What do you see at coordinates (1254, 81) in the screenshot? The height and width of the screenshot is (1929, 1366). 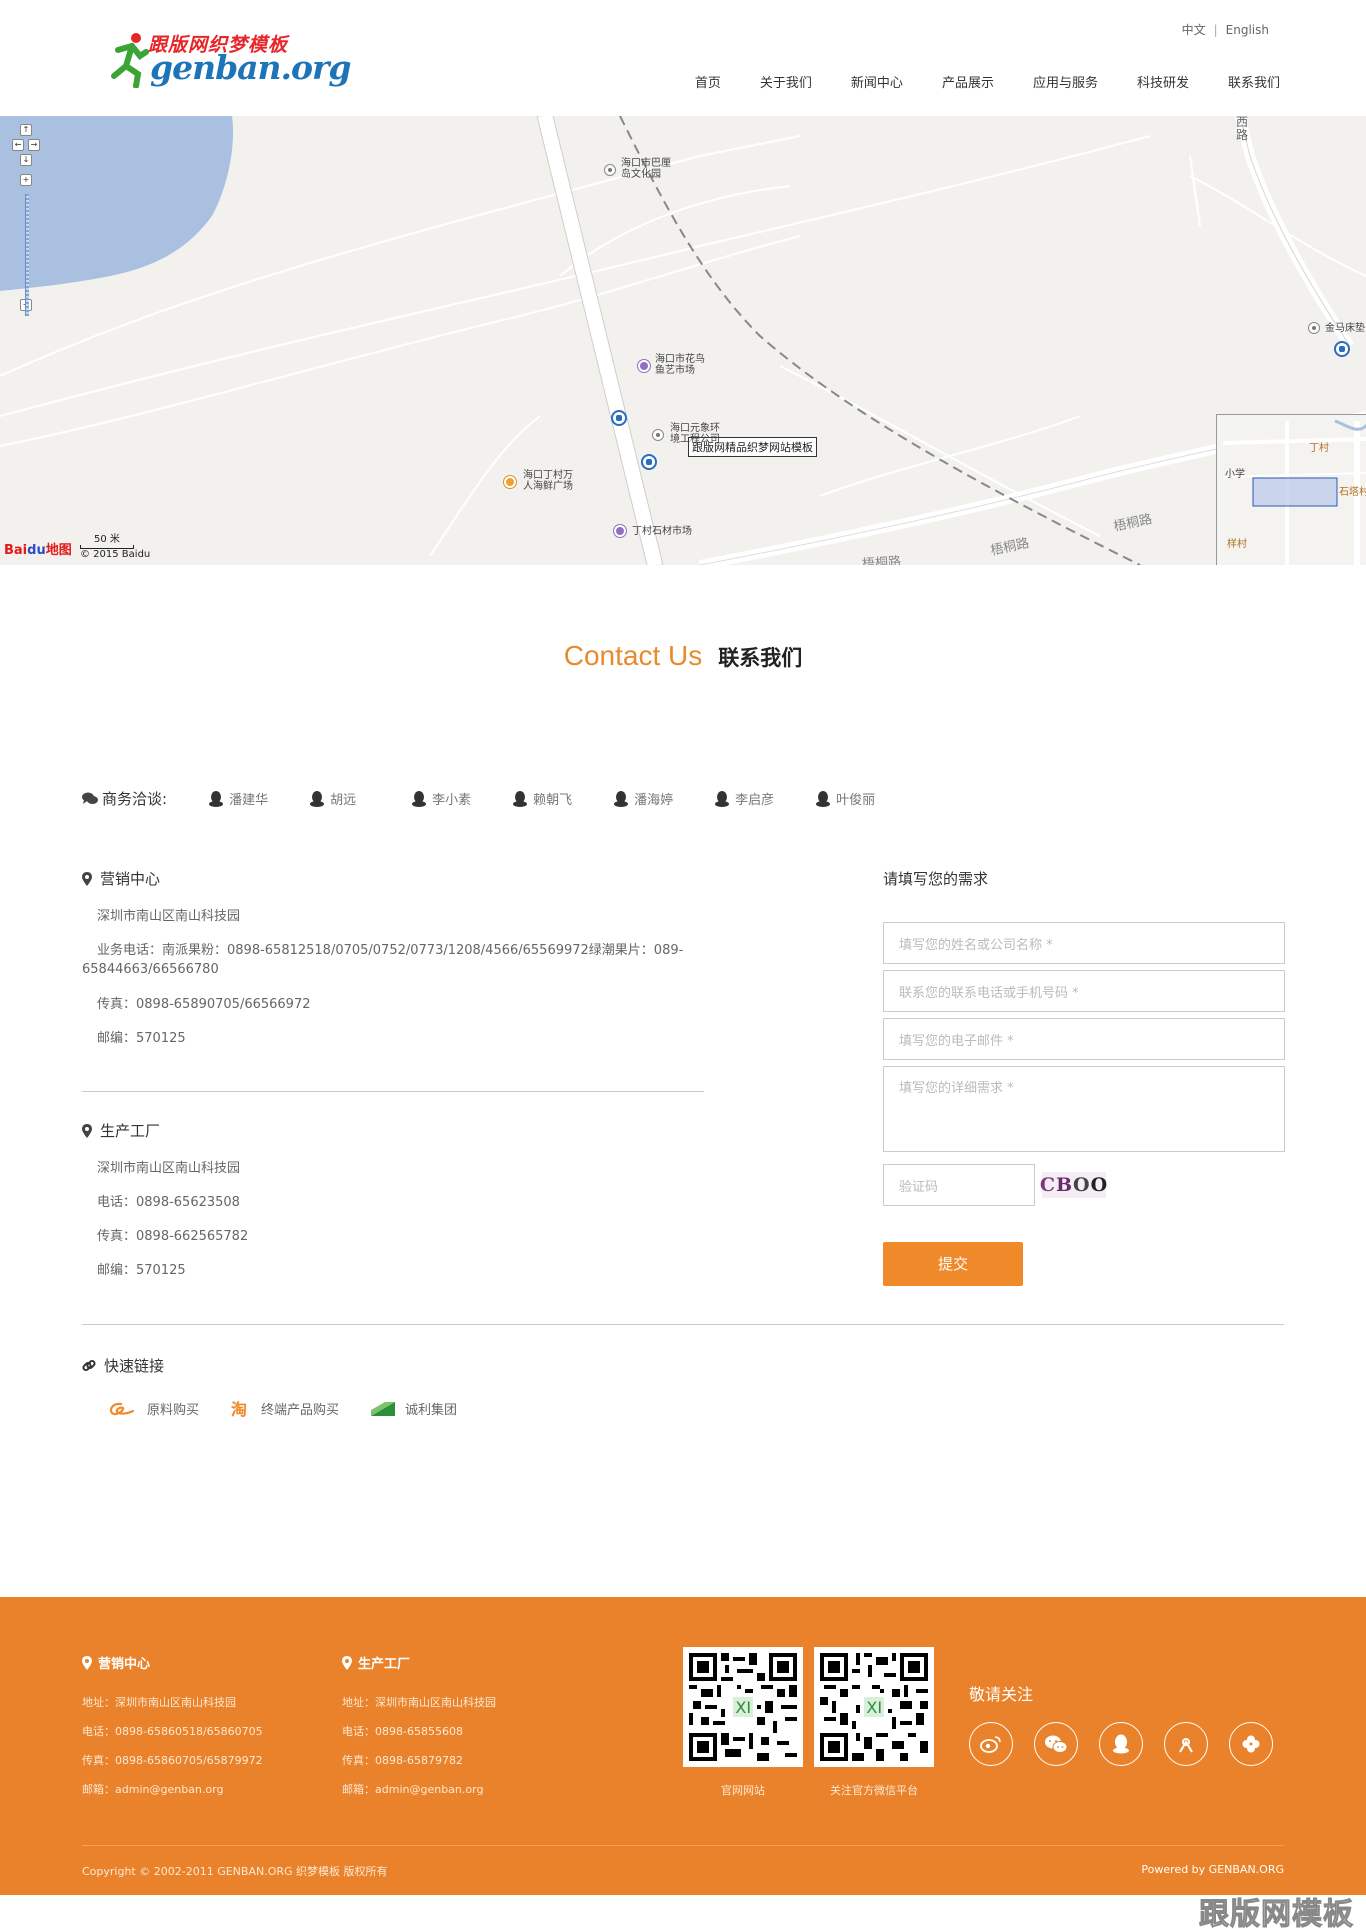 I see `nav-contact: 联系我们` at bounding box center [1254, 81].